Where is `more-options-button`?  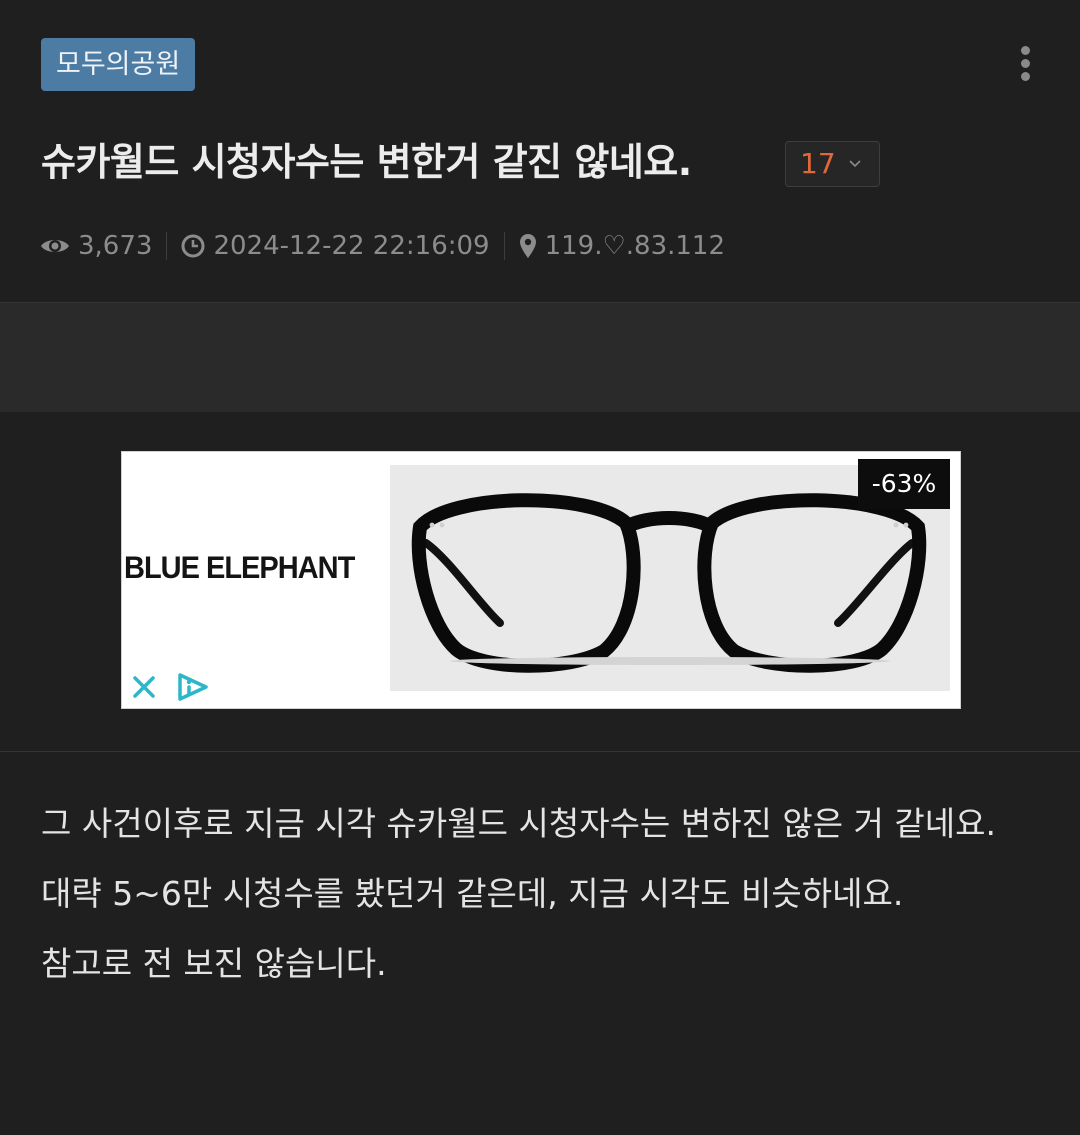
more-options-button is located at coordinates (1026, 63).